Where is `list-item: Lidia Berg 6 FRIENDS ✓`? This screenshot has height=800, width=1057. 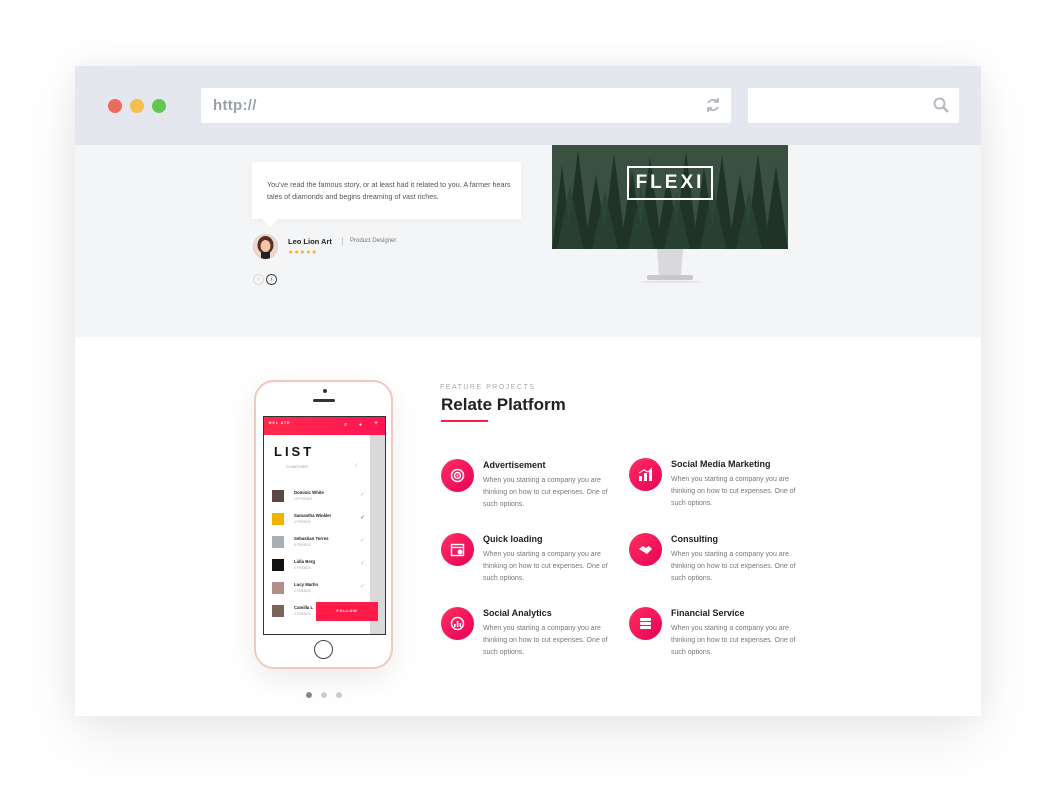 list-item: Lidia Berg 6 FRIENDS ✓ is located at coordinates (319, 566).